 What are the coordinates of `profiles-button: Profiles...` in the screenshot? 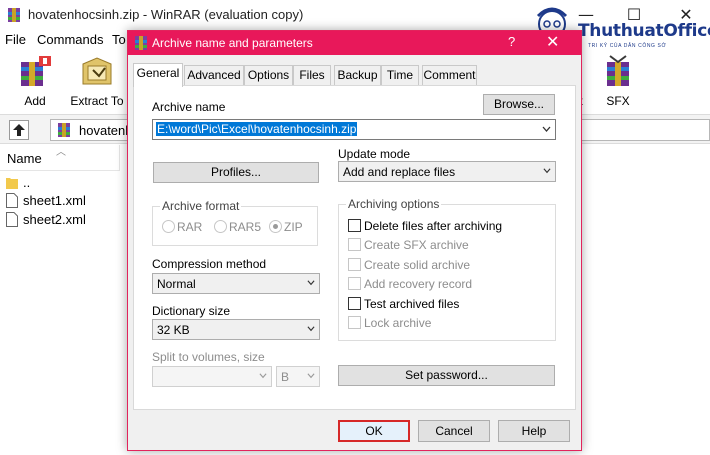 It's located at (236, 172).